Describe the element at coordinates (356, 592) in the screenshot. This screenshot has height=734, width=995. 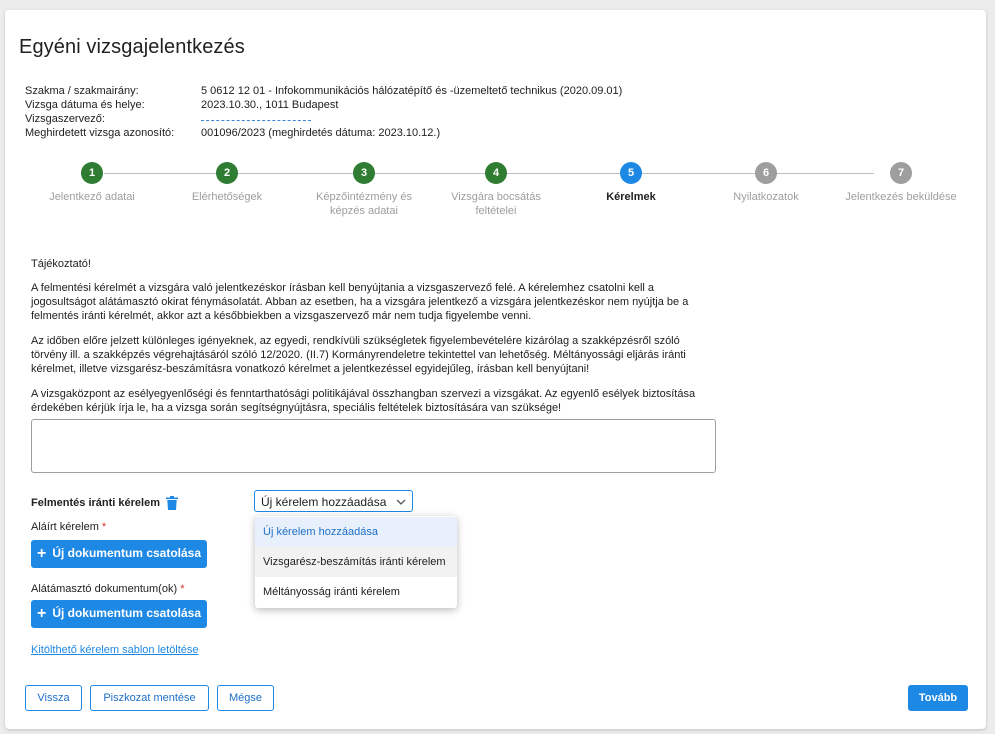
I see `dropdown-option: Méltányosság iránti kérelem` at that location.